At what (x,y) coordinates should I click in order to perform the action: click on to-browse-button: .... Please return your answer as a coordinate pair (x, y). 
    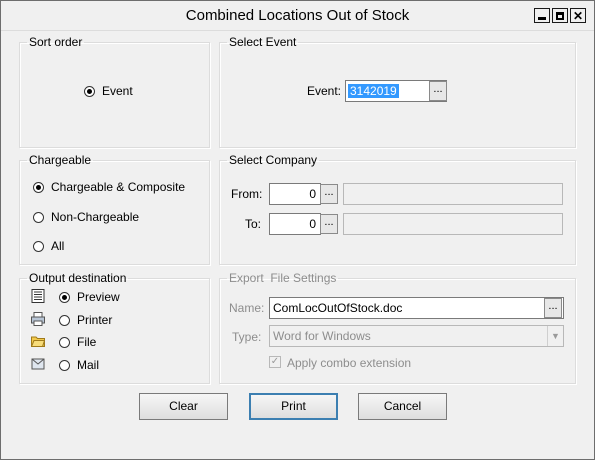
    Looking at the image, I should click on (329, 224).